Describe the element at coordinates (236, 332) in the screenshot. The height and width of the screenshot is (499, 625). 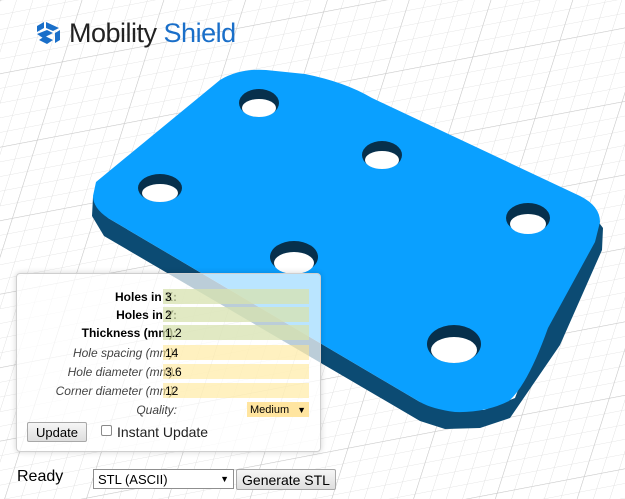
I see `thickness-input` at that location.